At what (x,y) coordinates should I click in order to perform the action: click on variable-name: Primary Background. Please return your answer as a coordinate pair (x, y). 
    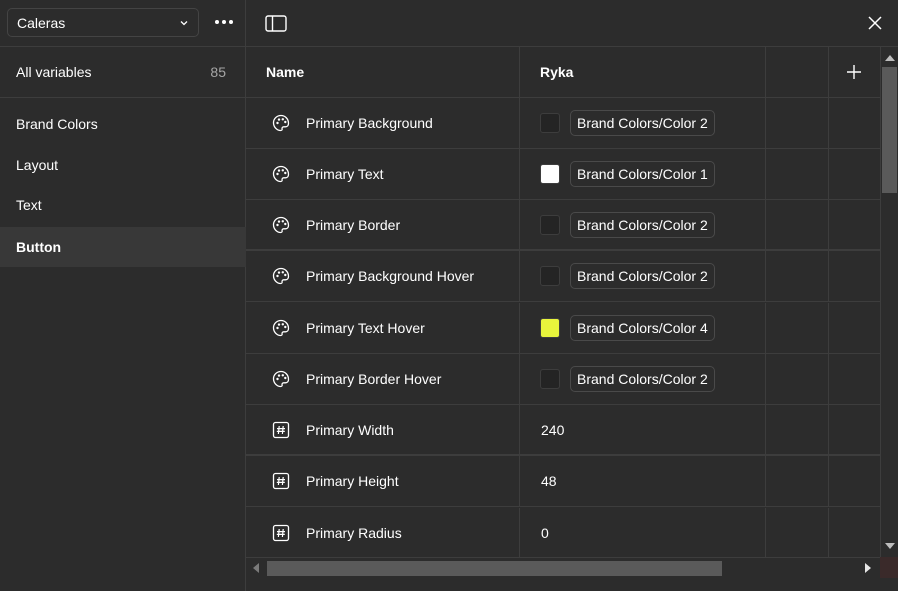
    Looking at the image, I should click on (369, 123).